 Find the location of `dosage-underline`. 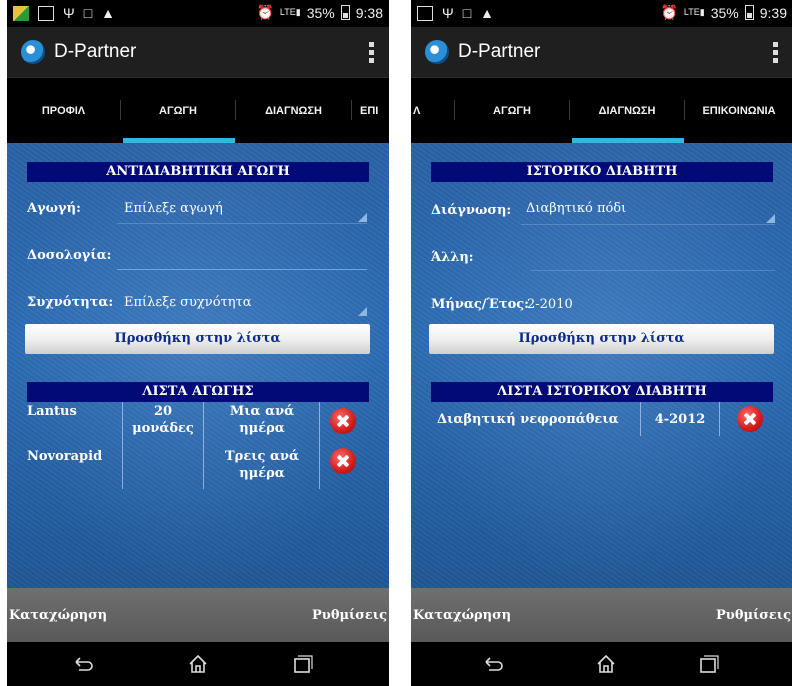

dosage-underline is located at coordinates (242, 269).